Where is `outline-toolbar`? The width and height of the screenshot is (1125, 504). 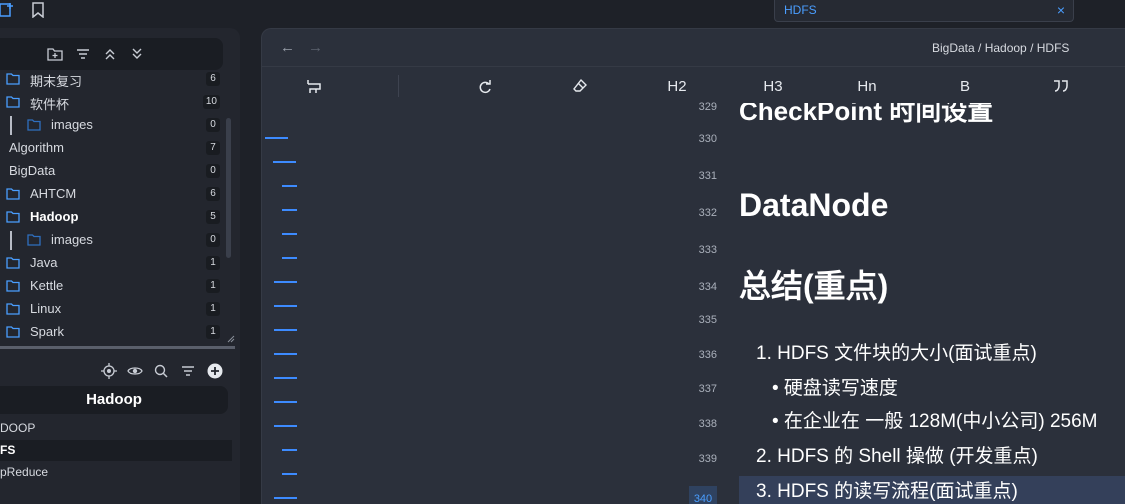
outline-toolbar is located at coordinates (117, 371).